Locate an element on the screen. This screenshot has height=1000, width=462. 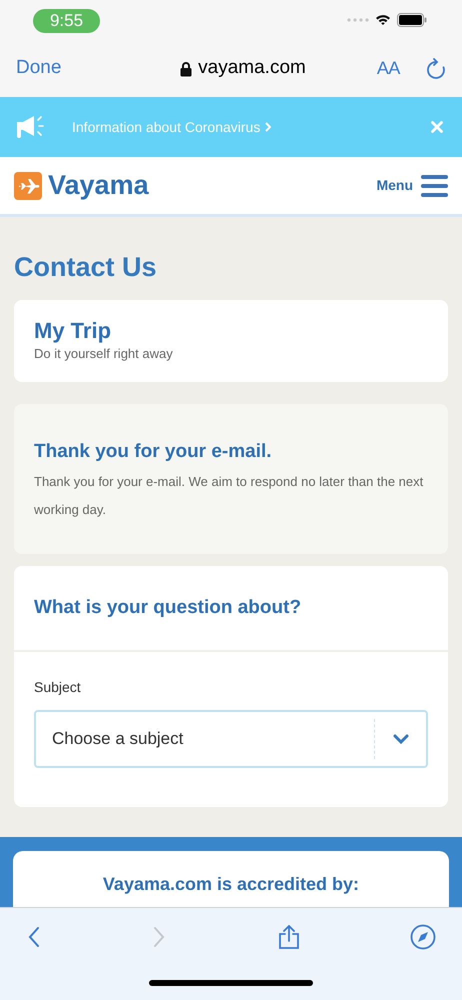
address-text: vayama.com is located at coordinates (252, 68).